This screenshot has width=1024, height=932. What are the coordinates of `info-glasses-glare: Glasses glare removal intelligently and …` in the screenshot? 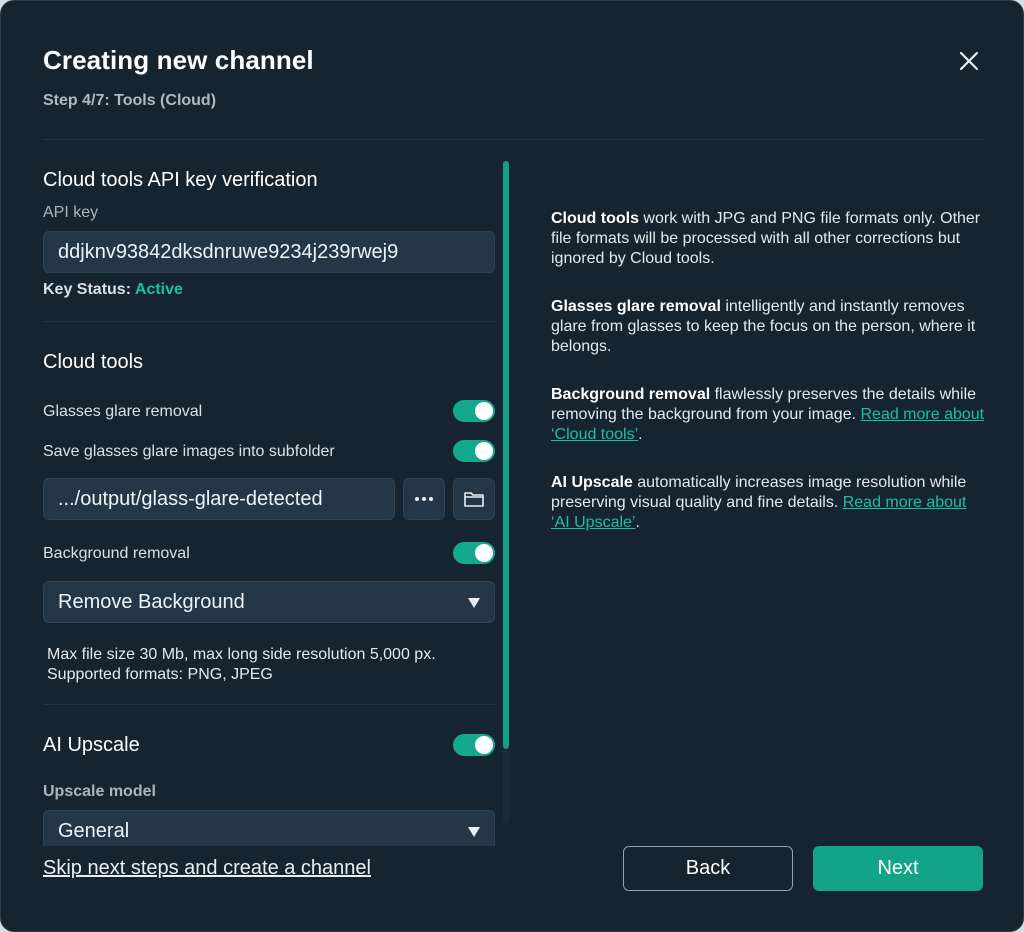 It's located at (768, 327).